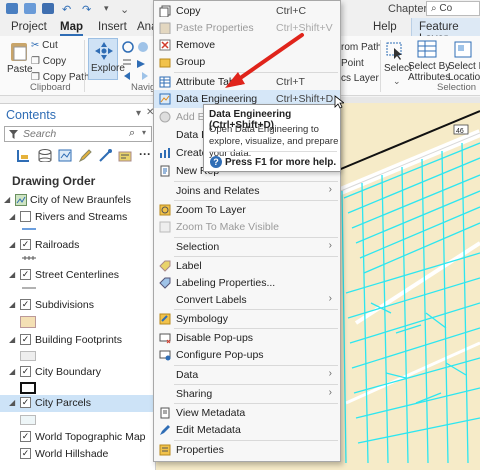 The width and height of the screenshot is (480, 470). What do you see at coordinates (19, 51) in the screenshot?
I see `paste-icon` at bounding box center [19, 51].